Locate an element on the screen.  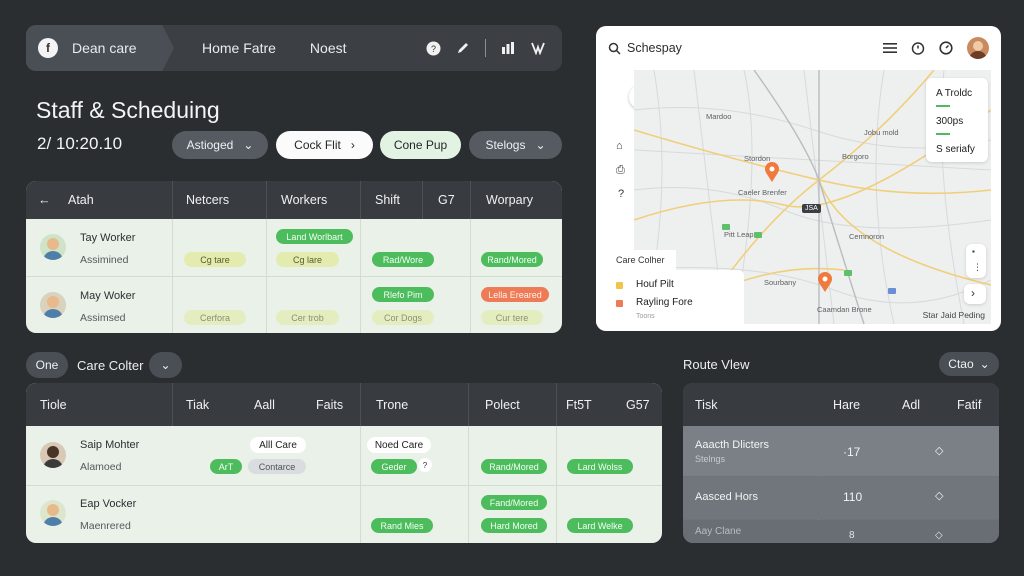
route-badge: JSA is located at coordinates (811, 208).